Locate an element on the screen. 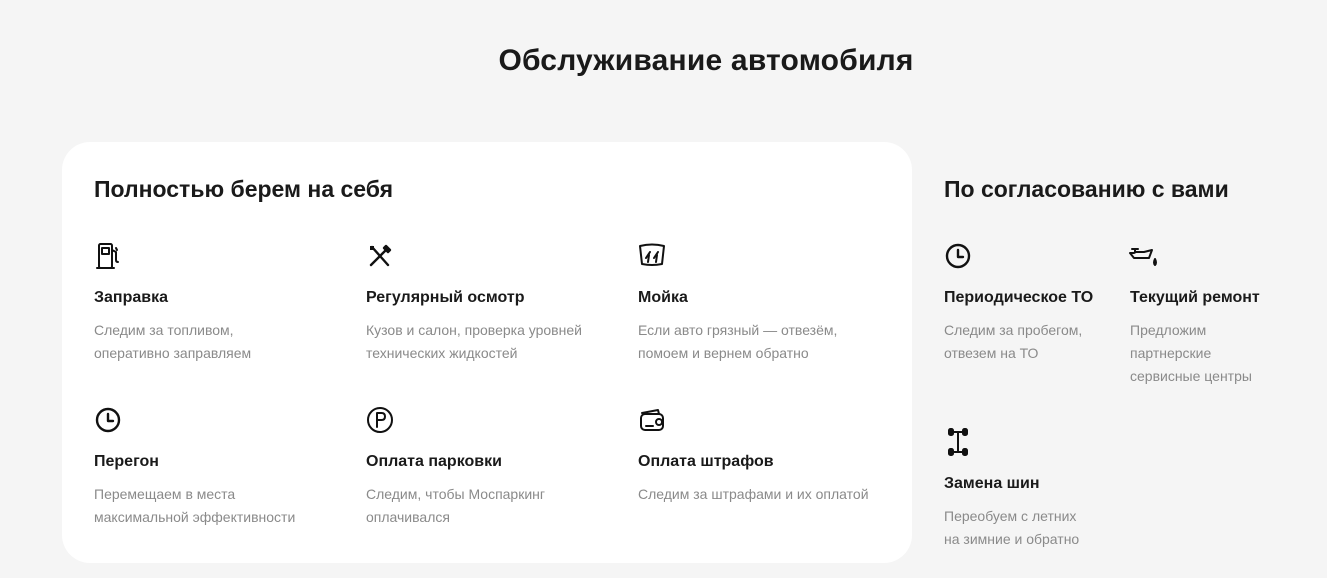 The height and width of the screenshot is (578, 1327). feature-name: Мойка is located at coordinates (663, 297).